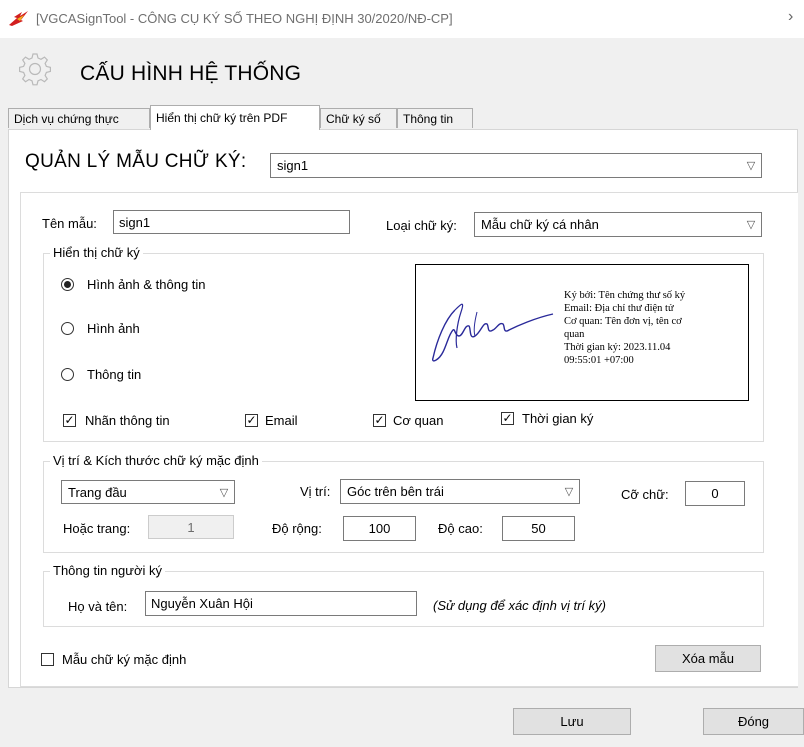 Image resolution: width=804 pixels, height=747 pixels. I want to click on checkbox-signing-time: ✓, so click(507, 418).